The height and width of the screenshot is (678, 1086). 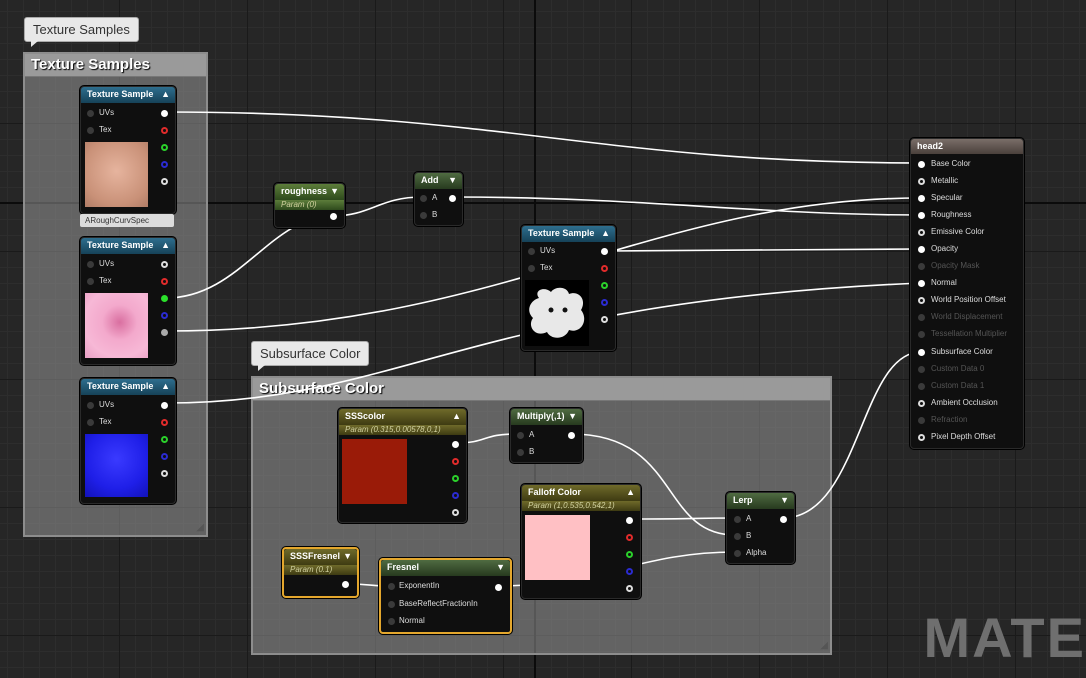 What do you see at coordinates (304, 191) in the screenshot?
I see `node-title: roughness` at bounding box center [304, 191].